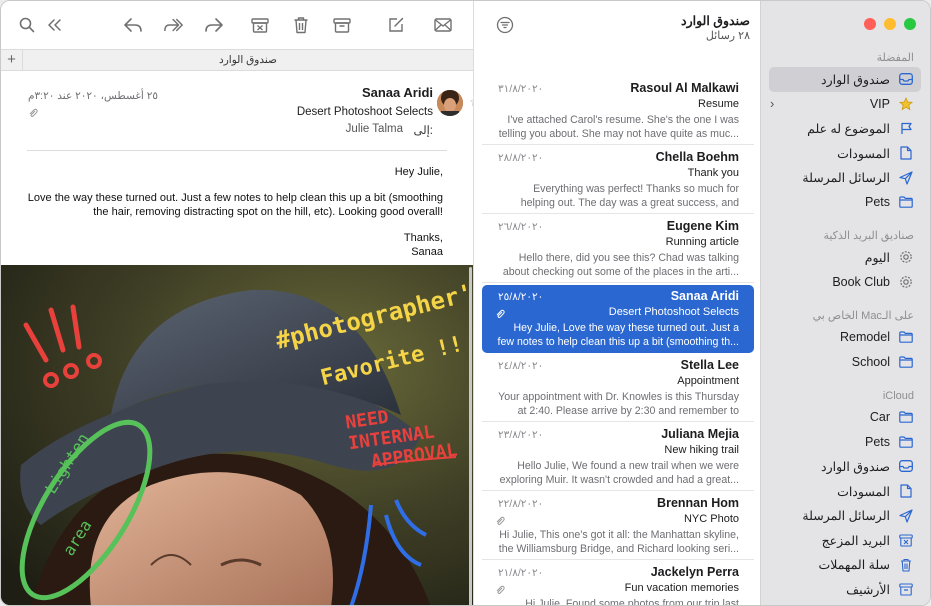 Image resolution: width=931 pixels, height=606 pixels. What do you see at coordinates (890, 24) in the screenshot?
I see `minimize-button` at bounding box center [890, 24].